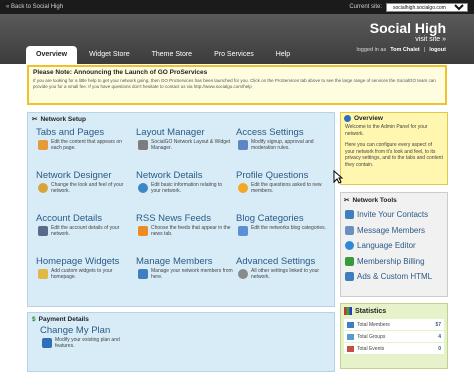 The width and height of the screenshot is (474, 376). I want to click on login-info: logged in as Tom Chalet | logout, so click(401, 50).